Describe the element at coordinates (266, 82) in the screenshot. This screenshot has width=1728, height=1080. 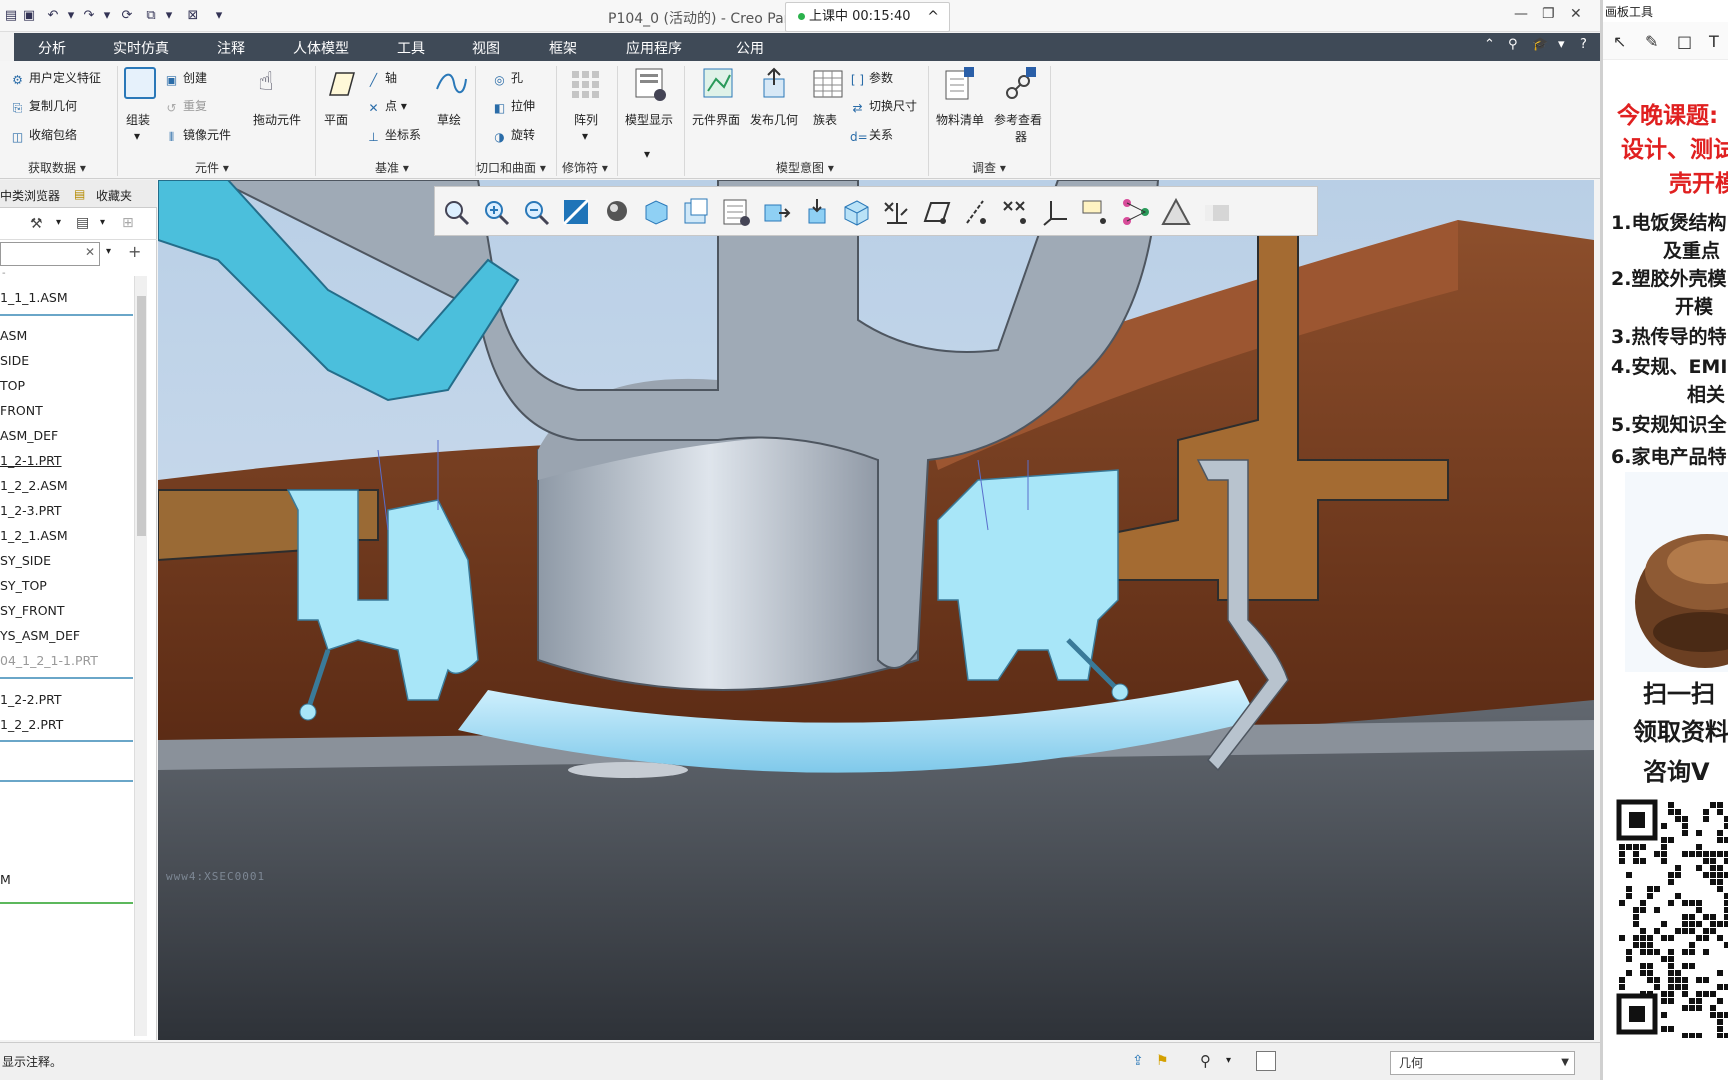
I see `drag-component-icon: ☝` at that location.